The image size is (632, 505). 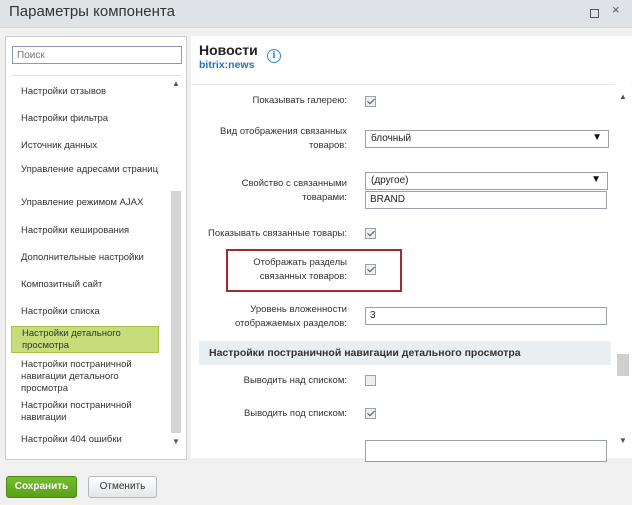 I want to click on show-above-list-checkbox, so click(x=370, y=380).